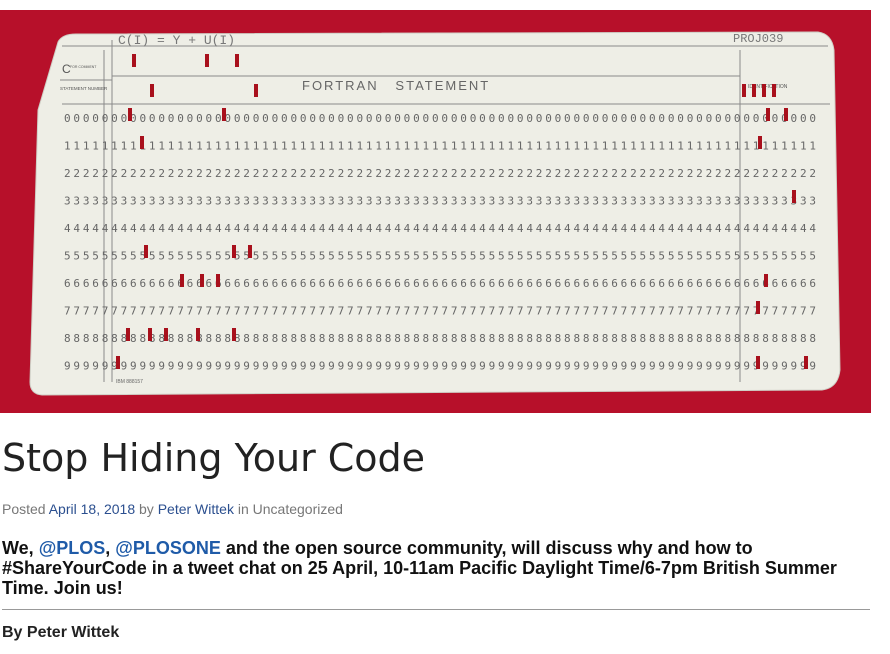  I want to click on plosone-link: @PLOSONE, so click(168, 548).